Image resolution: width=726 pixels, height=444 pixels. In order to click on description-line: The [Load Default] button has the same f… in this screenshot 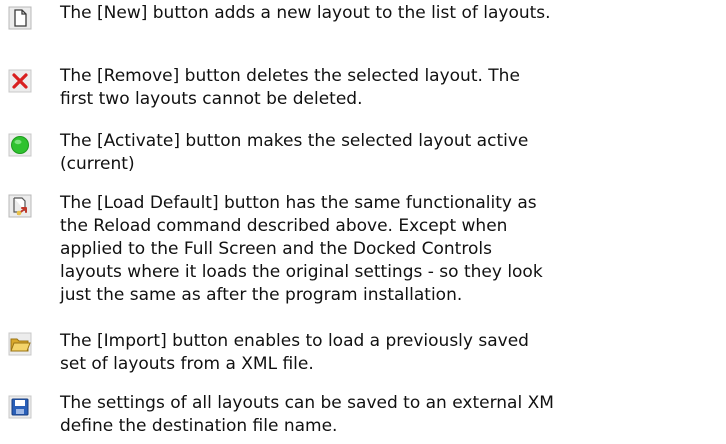, I will do `click(298, 203)`.